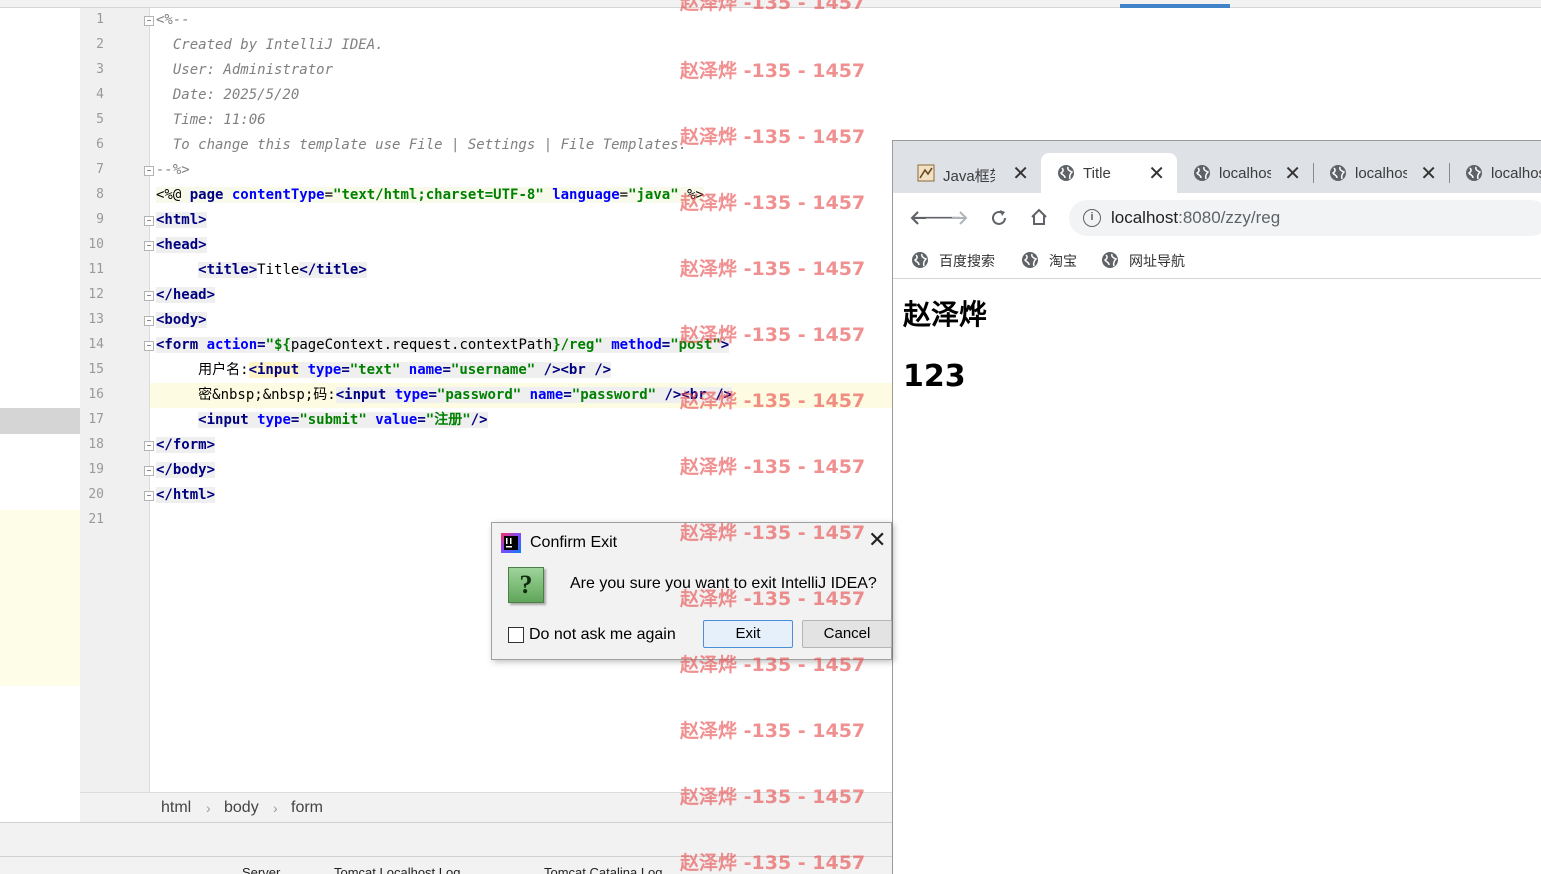  Describe the element at coordinates (244, 70) in the screenshot. I see `code-line: User: Administrator` at that location.